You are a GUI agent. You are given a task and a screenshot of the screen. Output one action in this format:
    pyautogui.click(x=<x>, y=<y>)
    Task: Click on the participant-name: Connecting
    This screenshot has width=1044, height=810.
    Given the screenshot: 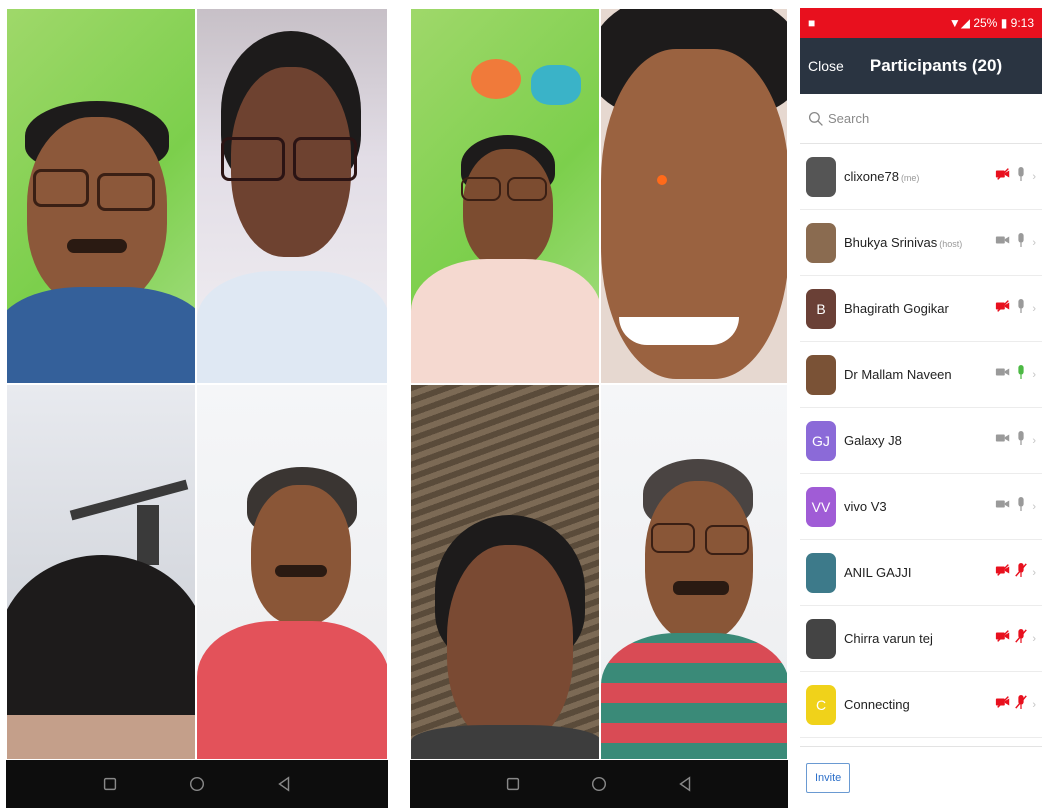 What is the action you would take?
    pyautogui.click(x=919, y=704)
    